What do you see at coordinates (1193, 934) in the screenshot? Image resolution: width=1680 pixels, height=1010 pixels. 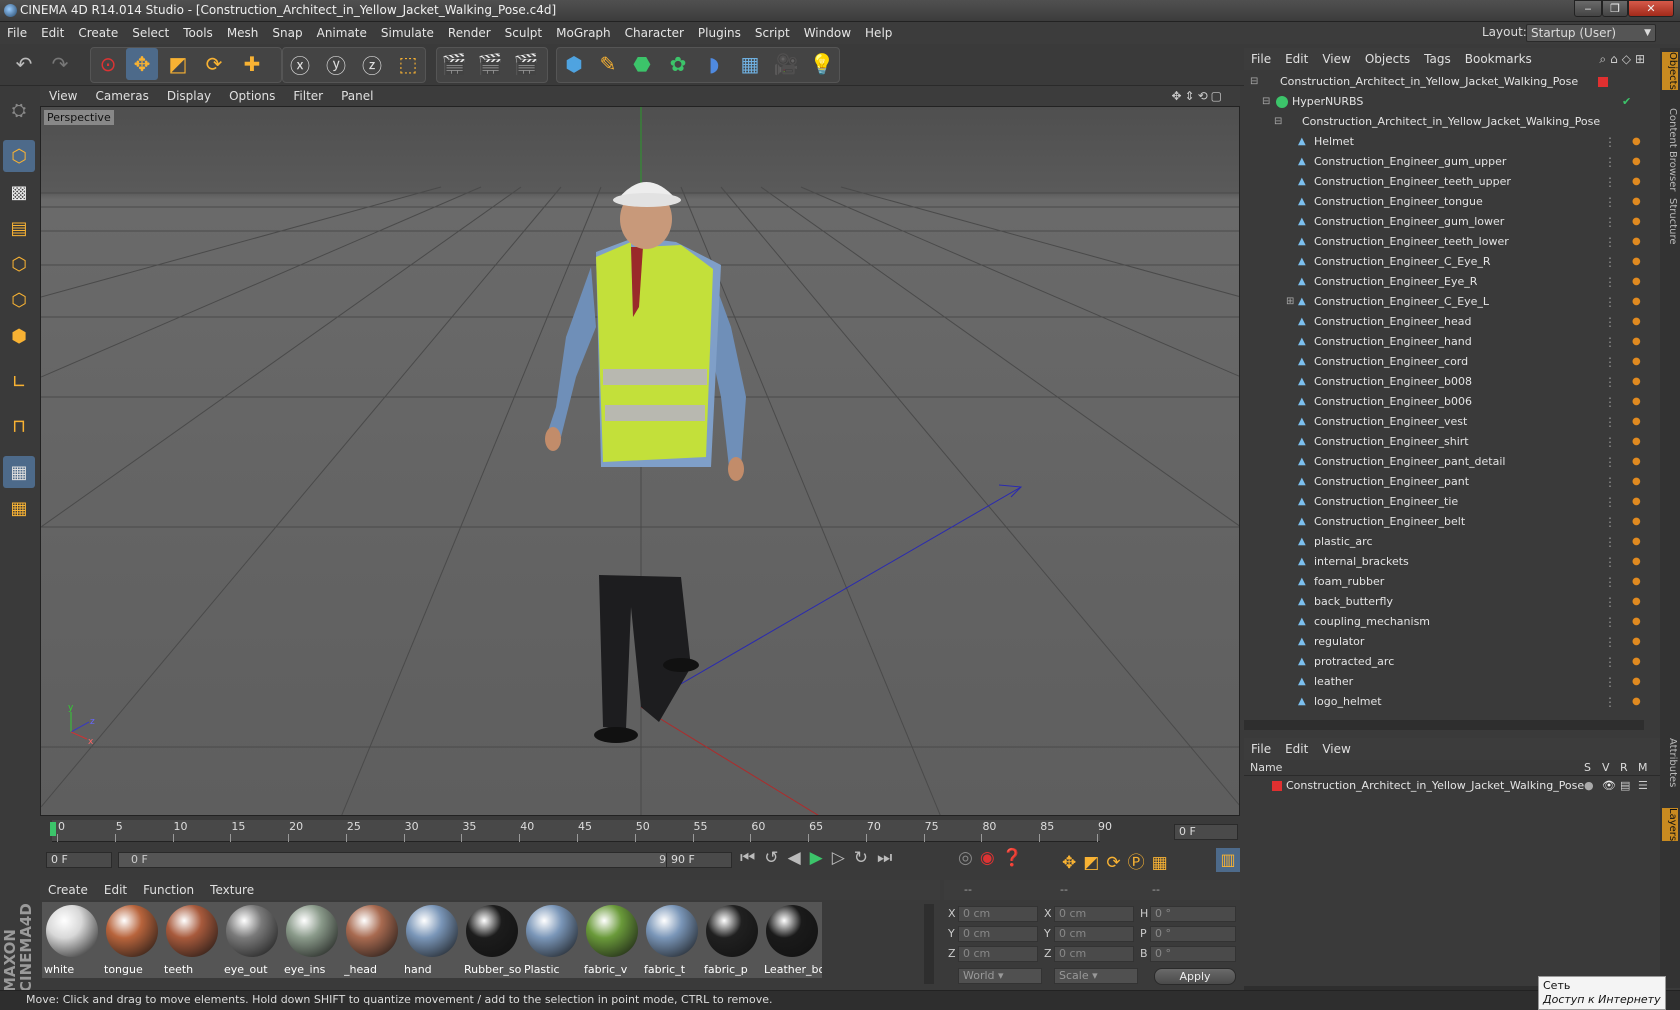 I see `rotation-p-field: 0 °` at bounding box center [1193, 934].